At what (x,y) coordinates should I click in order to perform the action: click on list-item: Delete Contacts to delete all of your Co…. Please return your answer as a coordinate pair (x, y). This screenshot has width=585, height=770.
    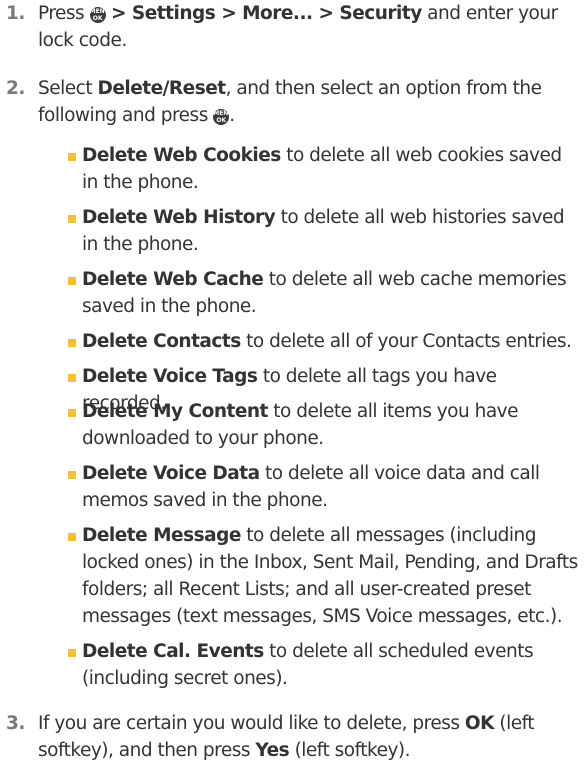
    Looking at the image, I should click on (292, 341).